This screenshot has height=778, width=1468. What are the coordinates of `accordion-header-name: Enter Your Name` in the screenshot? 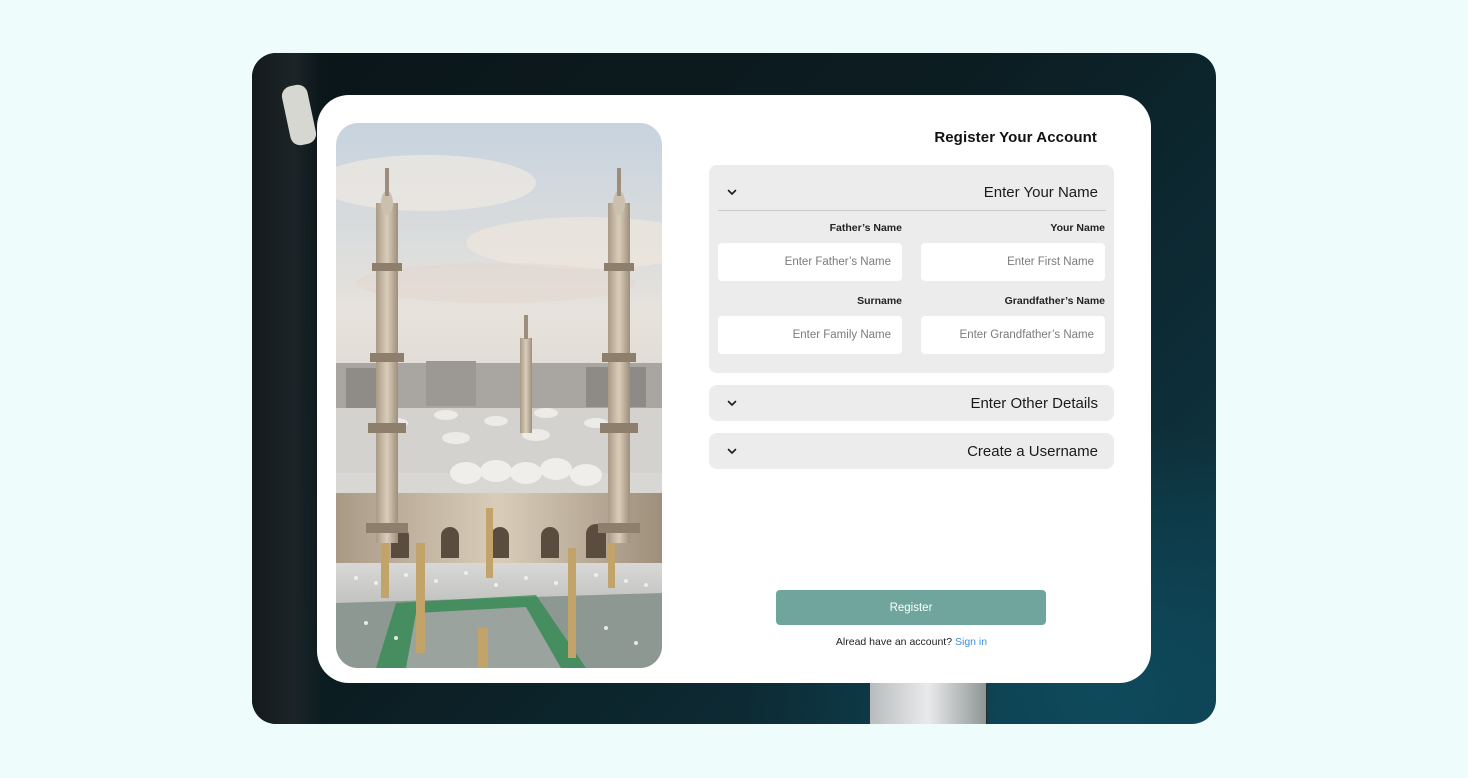 It's located at (911, 192).